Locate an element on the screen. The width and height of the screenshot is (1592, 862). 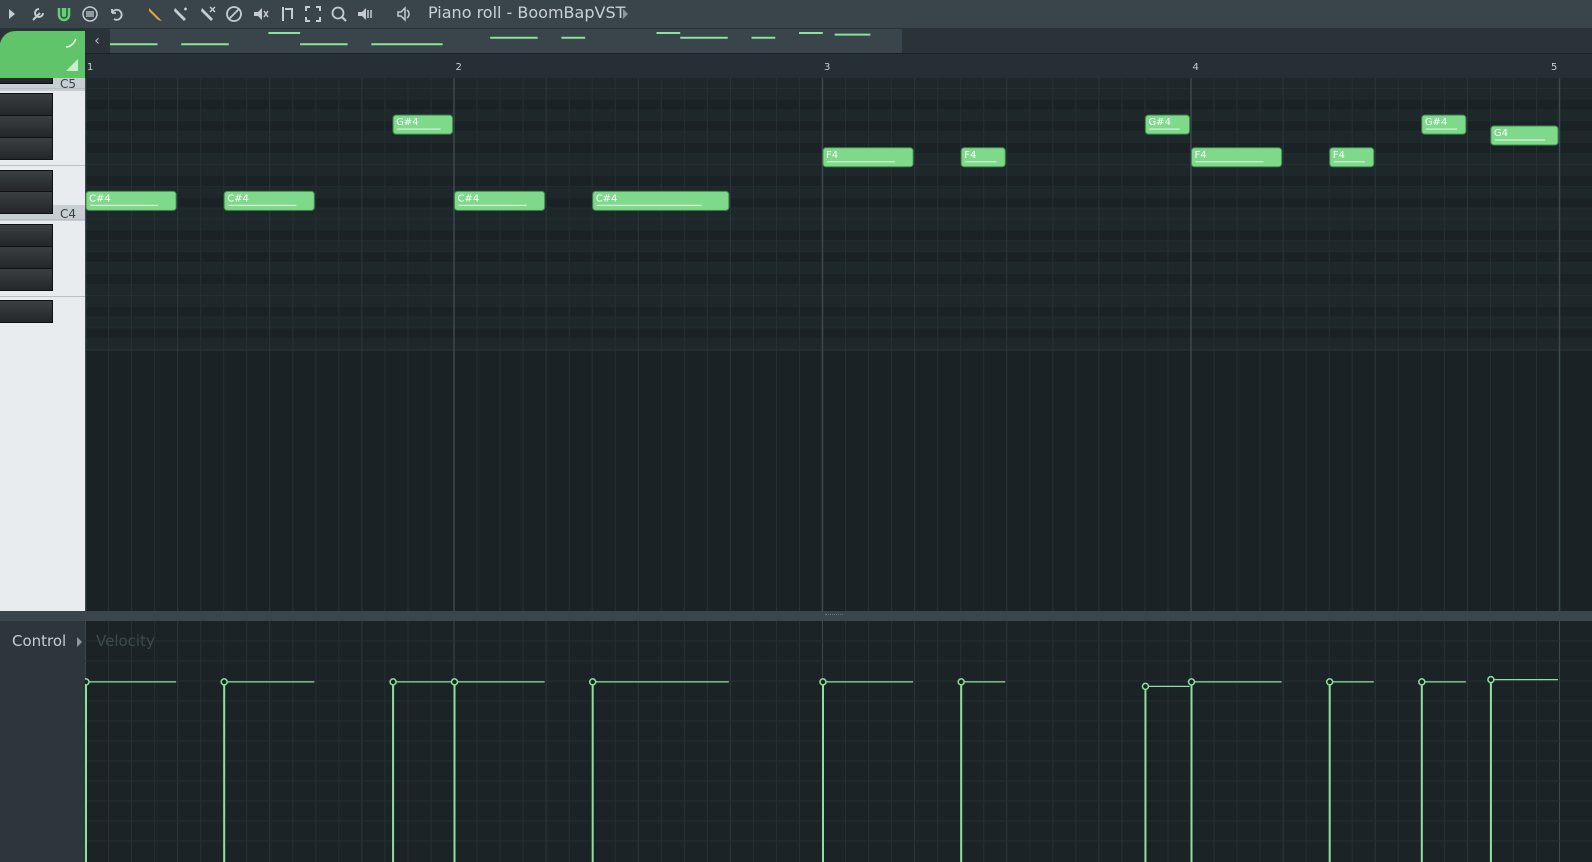
panel-splitter is located at coordinates (796, 616).